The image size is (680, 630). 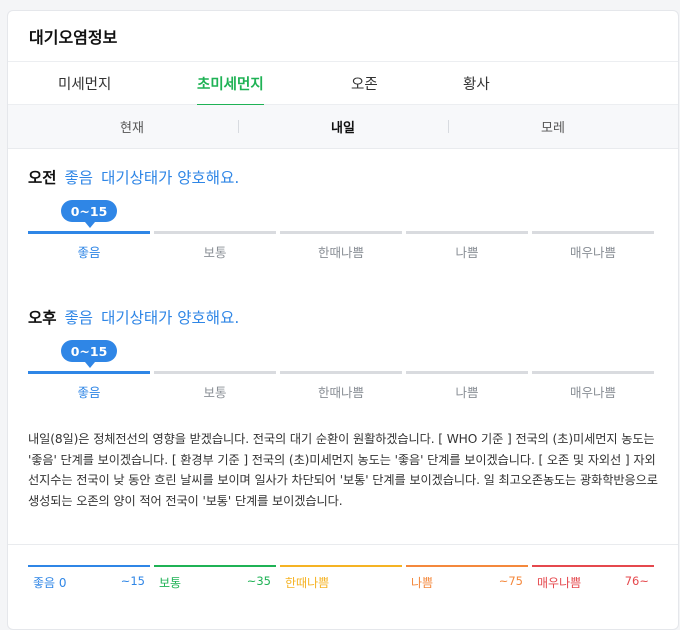 I want to click on pollutant-tabs: 미세먼지 초미세먼지 오존 황사, so click(x=343, y=84).